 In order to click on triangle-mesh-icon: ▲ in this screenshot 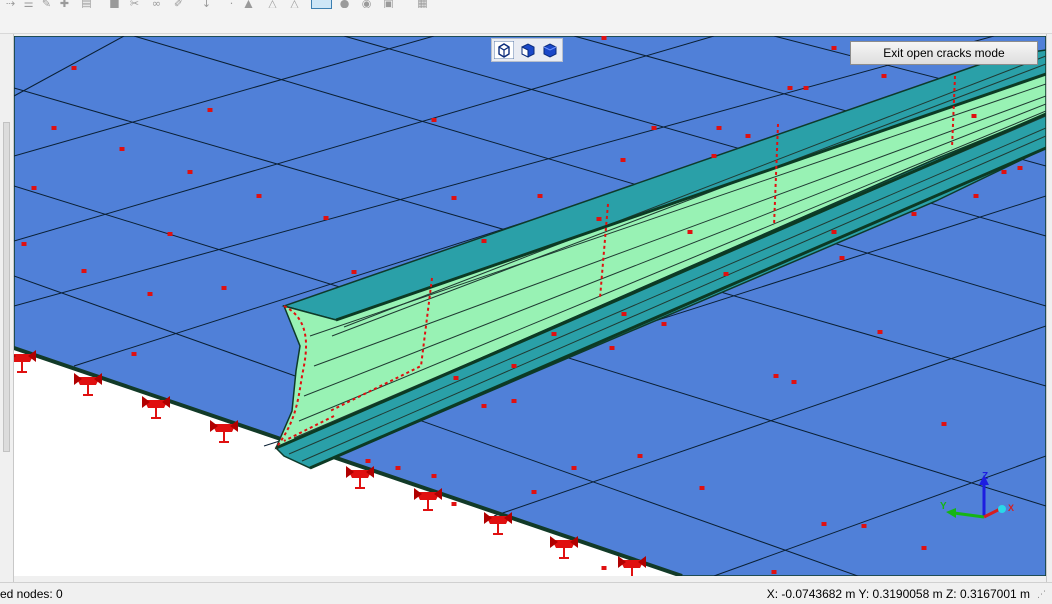, I will do `click(248, 4)`.